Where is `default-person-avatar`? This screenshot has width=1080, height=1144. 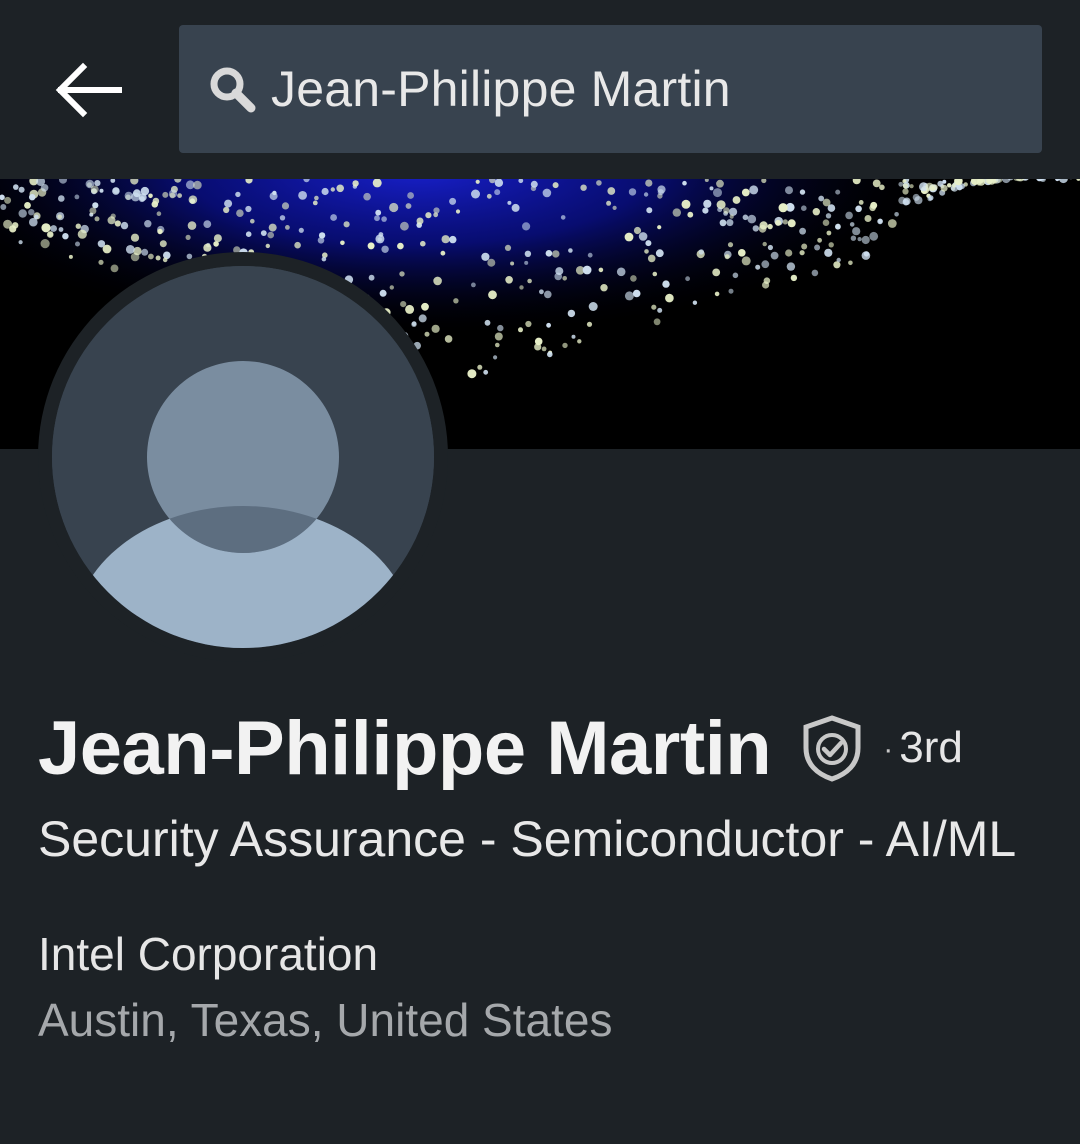 default-person-avatar is located at coordinates (243, 457).